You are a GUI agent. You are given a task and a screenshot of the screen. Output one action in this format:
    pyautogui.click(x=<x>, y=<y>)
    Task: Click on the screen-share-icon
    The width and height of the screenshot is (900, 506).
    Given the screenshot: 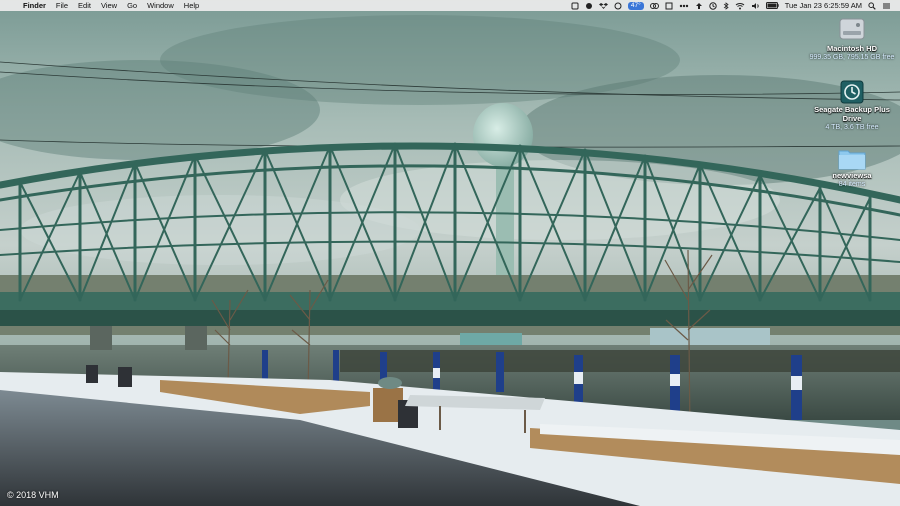 What is the action you would take?
    pyautogui.click(x=654, y=5)
    